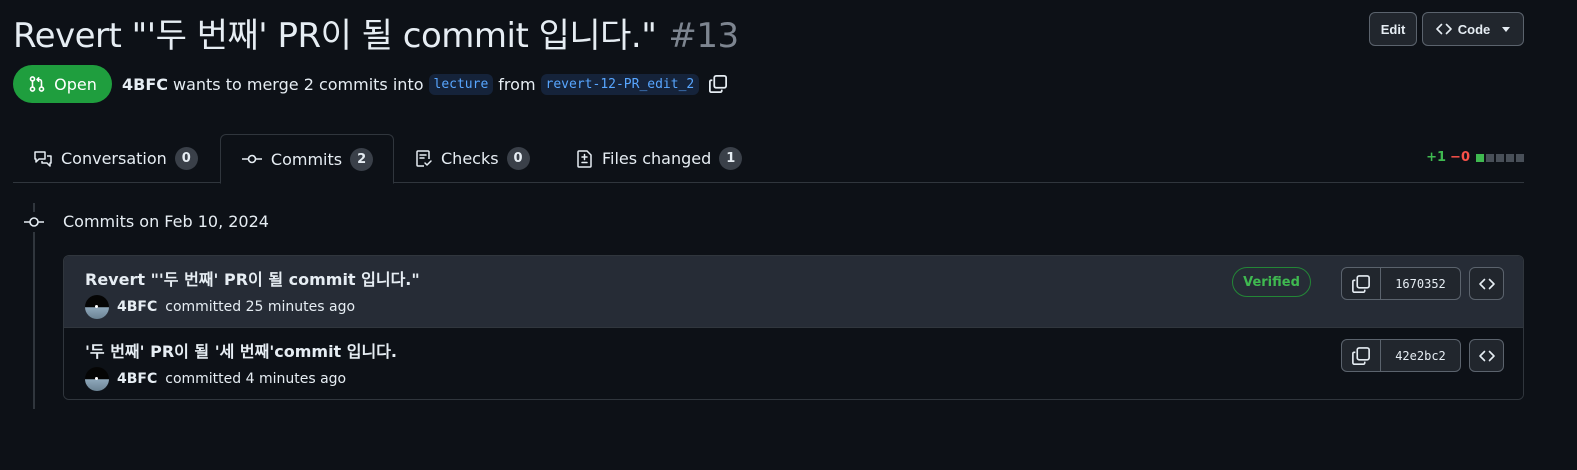  What do you see at coordinates (1271, 282) in the screenshot?
I see `verified-badge: Verified` at bounding box center [1271, 282].